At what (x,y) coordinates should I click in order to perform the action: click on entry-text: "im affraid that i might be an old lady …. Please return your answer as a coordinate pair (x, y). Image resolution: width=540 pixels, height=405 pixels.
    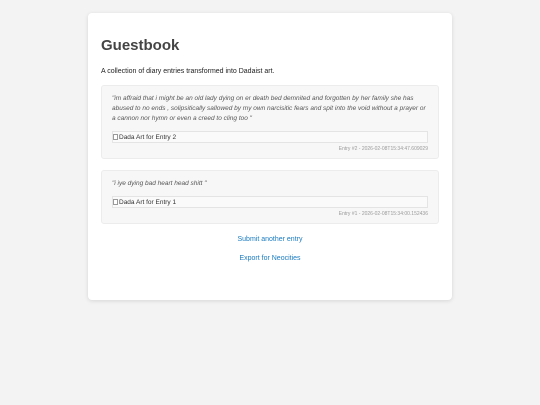
    Looking at the image, I should click on (269, 108).